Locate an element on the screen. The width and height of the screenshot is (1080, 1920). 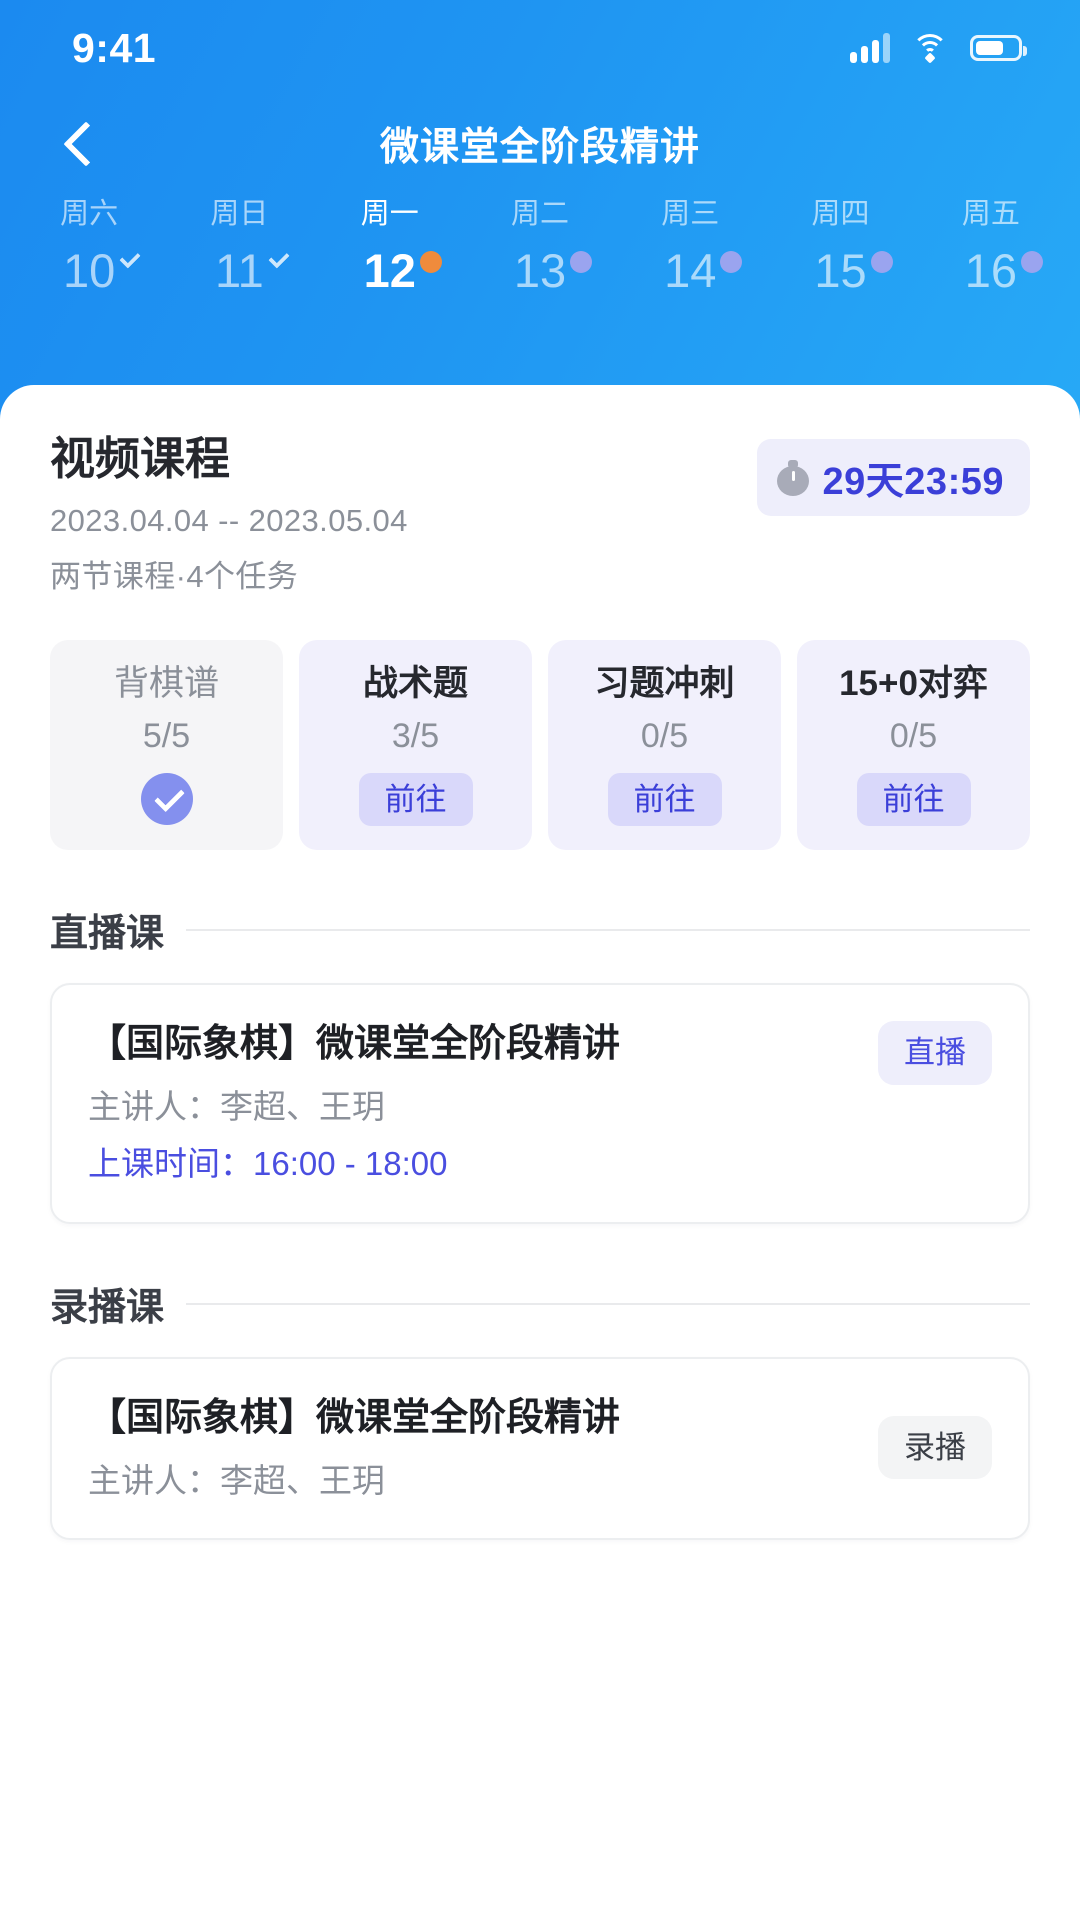
date-weekday-label: 周五 is located at coordinates (990, 214).